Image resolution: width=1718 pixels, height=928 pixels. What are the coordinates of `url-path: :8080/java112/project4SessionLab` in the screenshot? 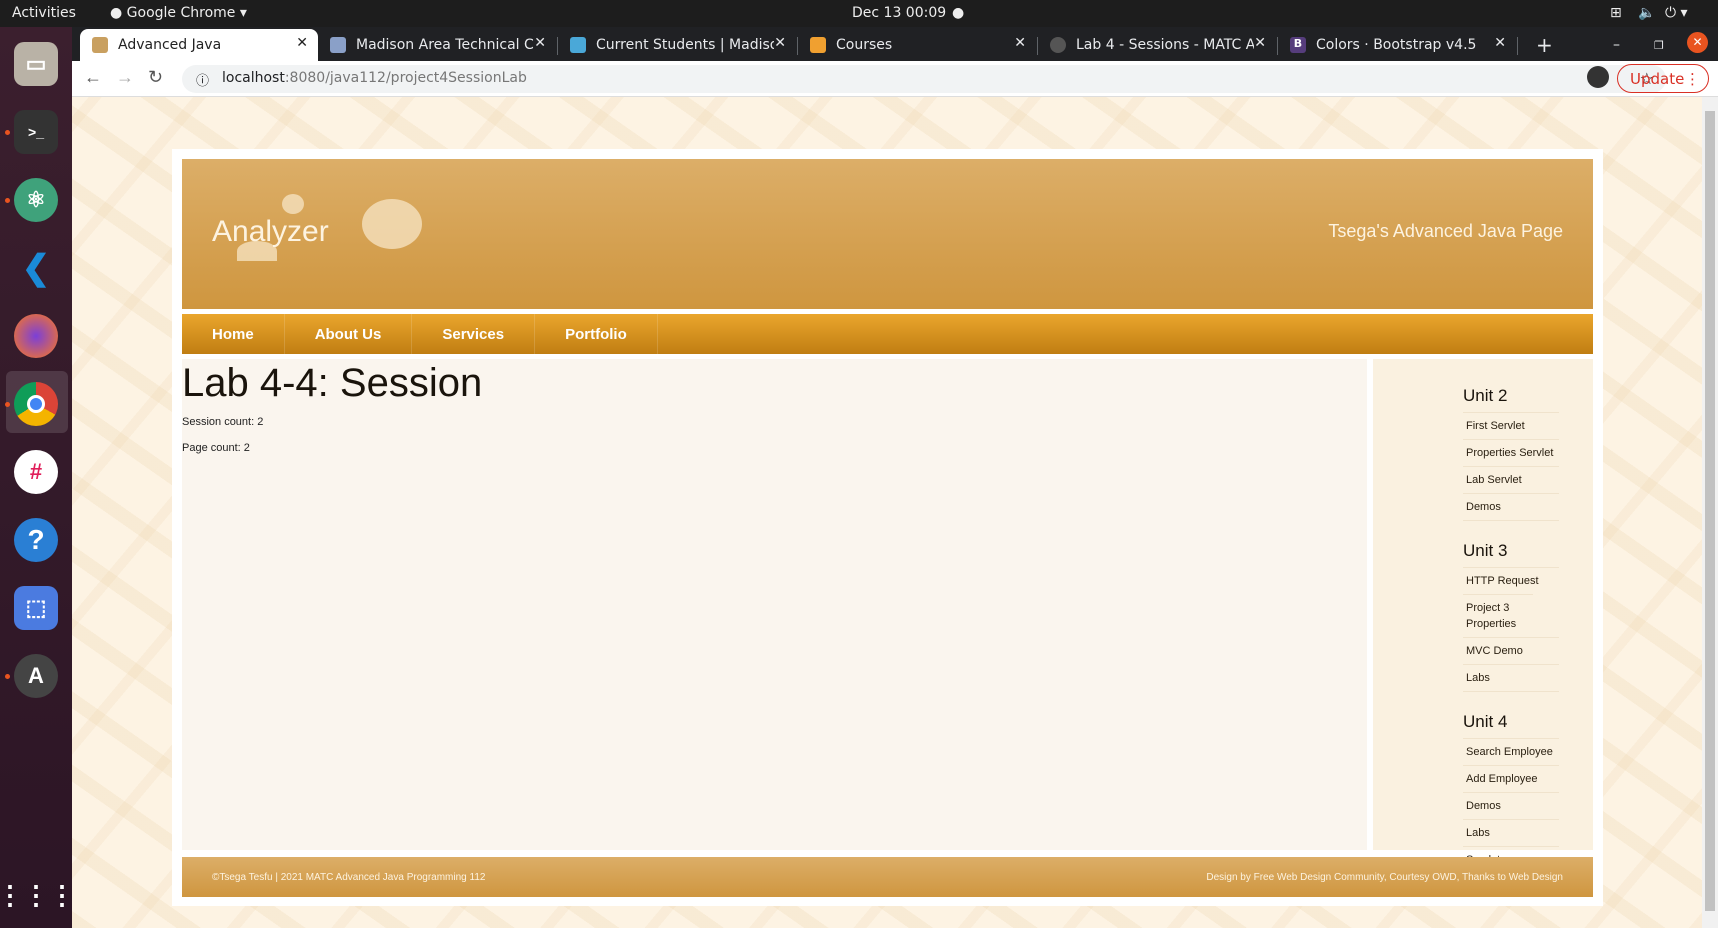 It's located at (405, 78).